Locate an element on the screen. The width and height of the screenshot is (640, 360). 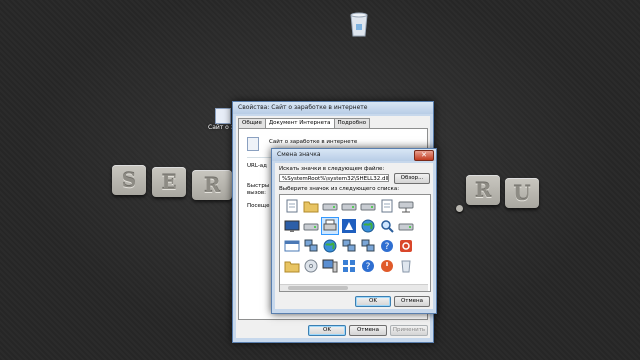
file-path-input: %SystemRoot%\system32\SHELL32.dll is located at coordinates (334, 178).